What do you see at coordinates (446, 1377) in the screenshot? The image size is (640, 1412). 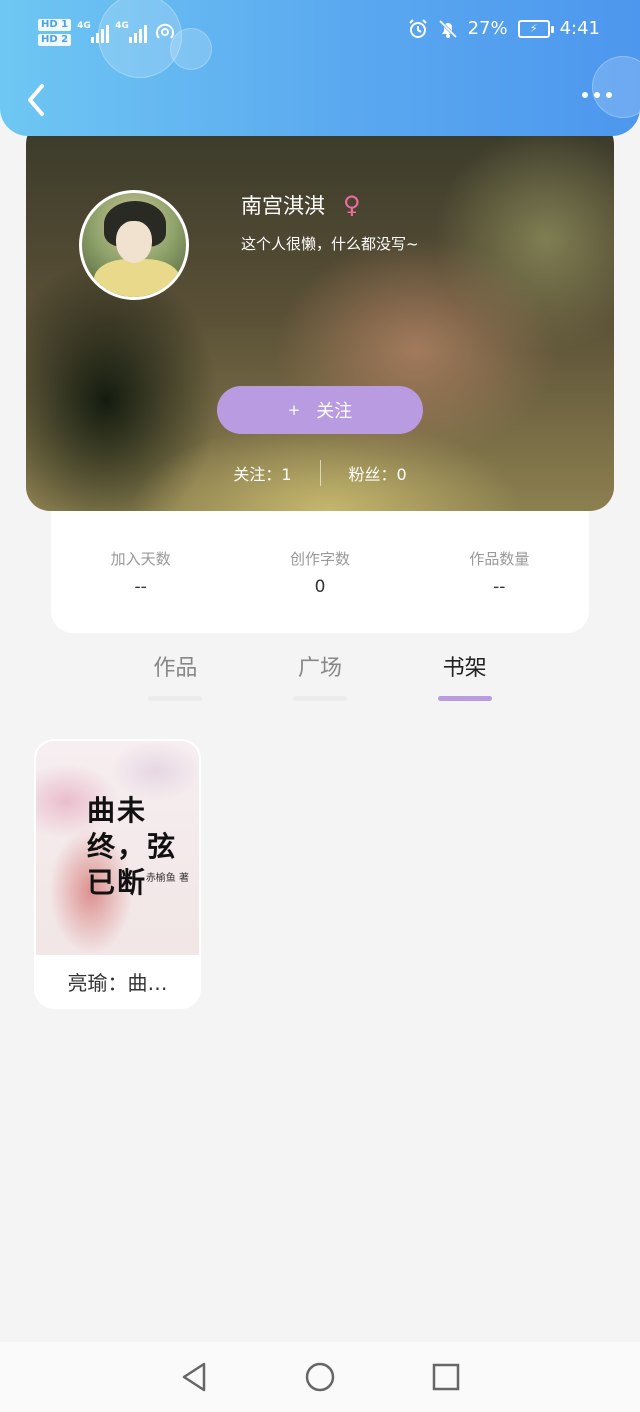 I see `recents-square-icon` at bounding box center [446, 1377].